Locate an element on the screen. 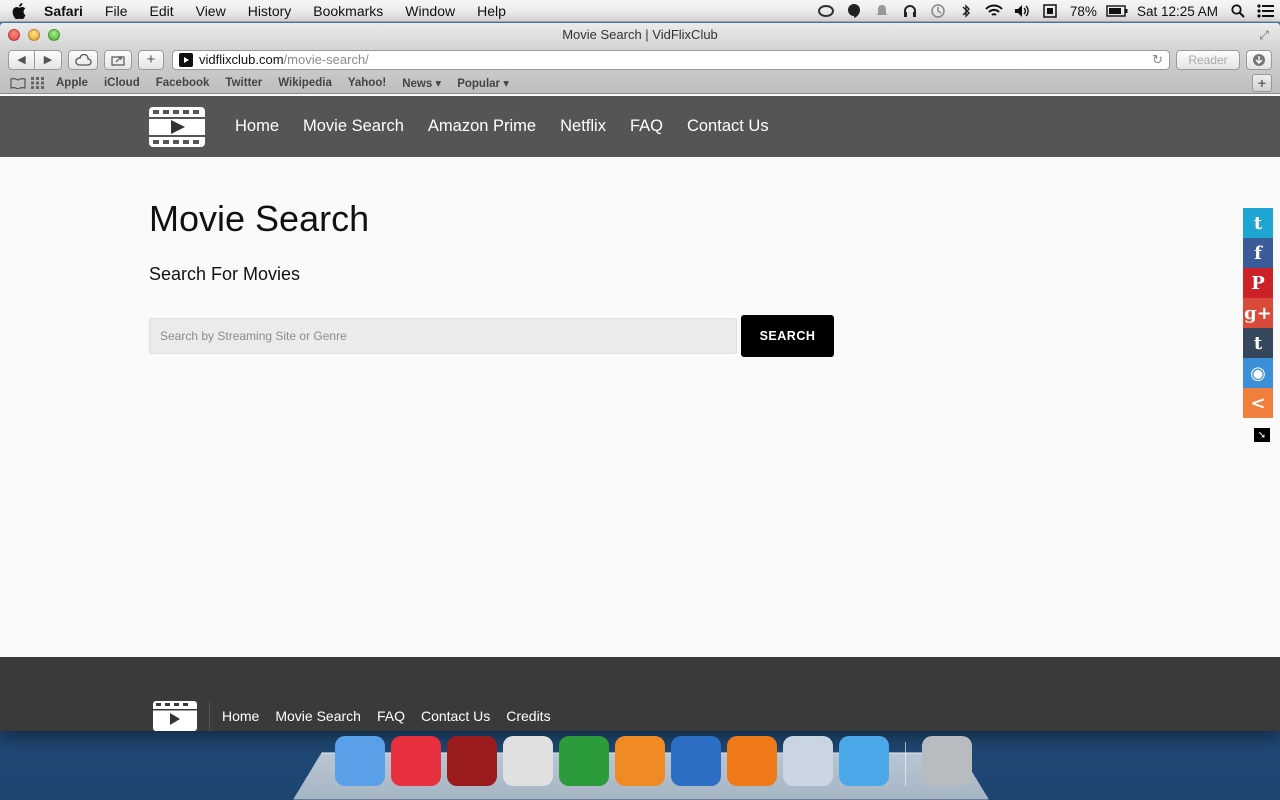 The image size is (1280, 800). hangouts-icon is located at coordinates (854, 11).